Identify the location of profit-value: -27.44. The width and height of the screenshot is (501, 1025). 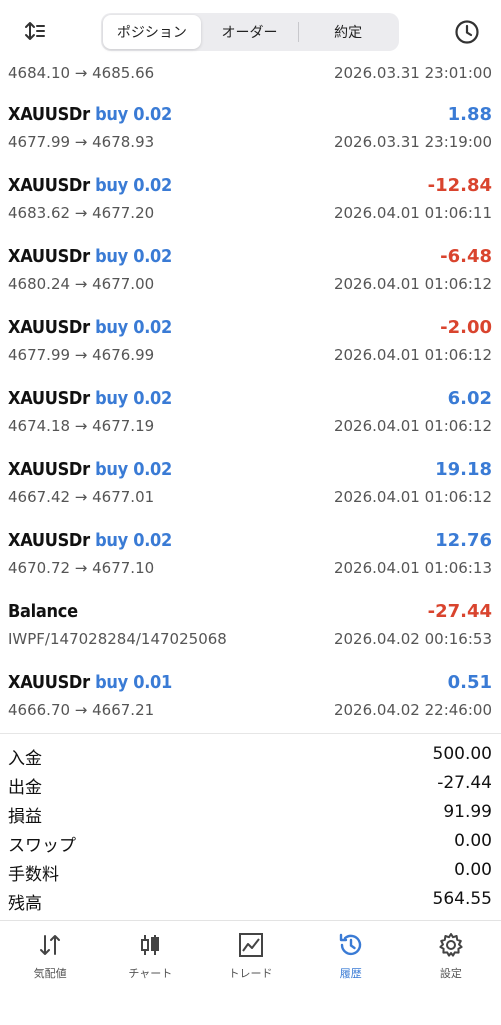
(459, 611).